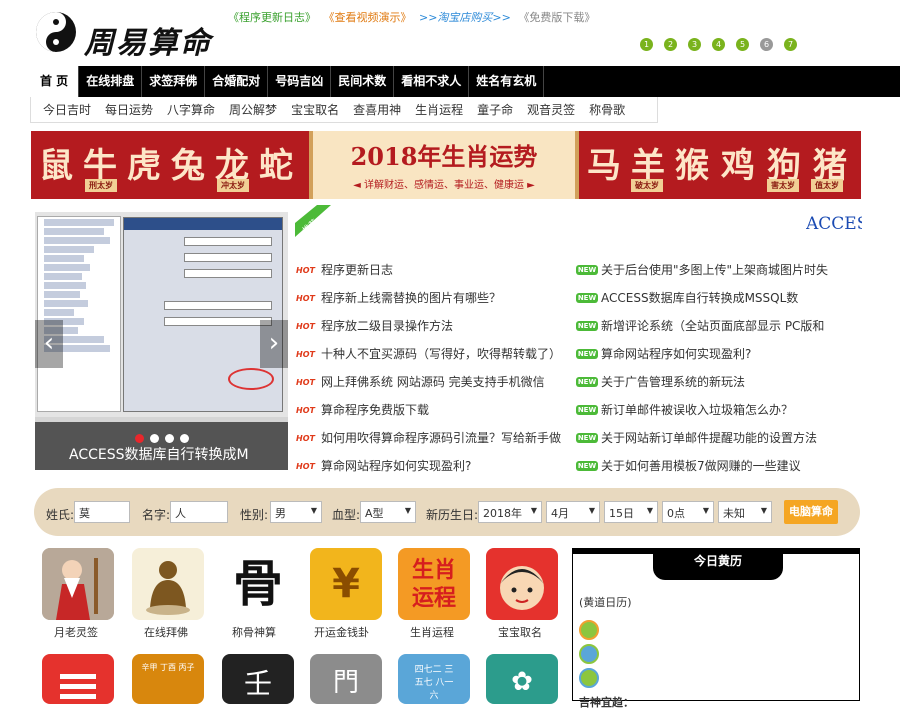 The image size is (900, 710). What do you see at coordinates (300, 81) in the screenshot?
I see `nav-item-haoma: 号码吉凶` at bounding box center [300, 81].